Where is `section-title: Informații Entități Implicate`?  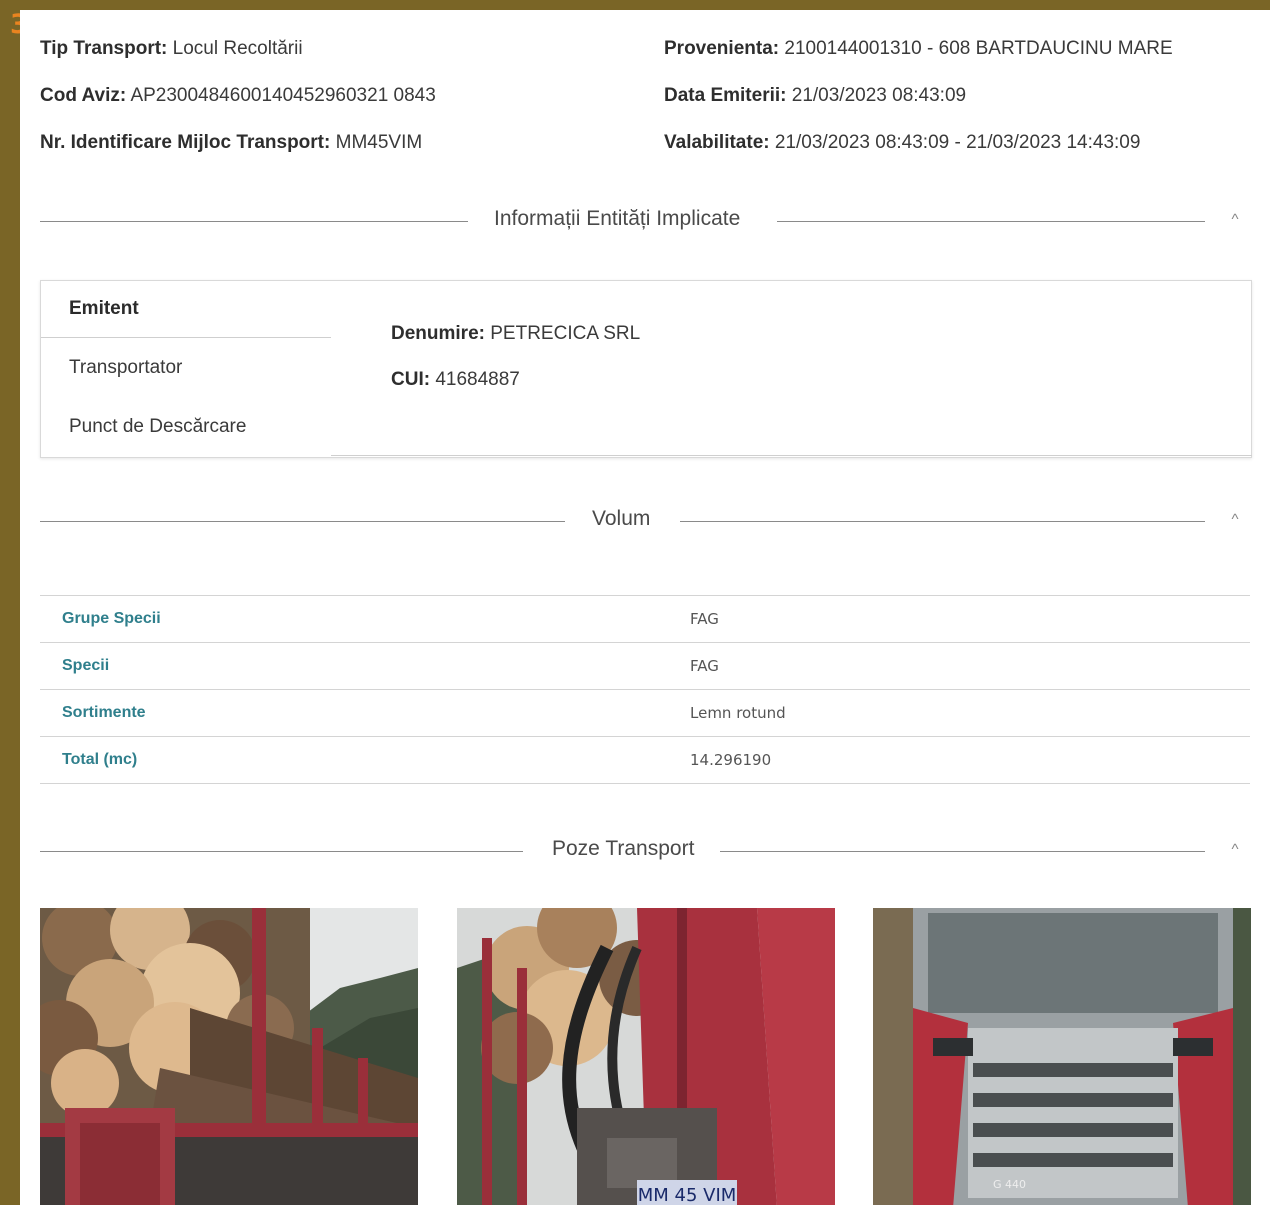
section-title: Informații Entități Implicate is located at coordinates (617, 218).